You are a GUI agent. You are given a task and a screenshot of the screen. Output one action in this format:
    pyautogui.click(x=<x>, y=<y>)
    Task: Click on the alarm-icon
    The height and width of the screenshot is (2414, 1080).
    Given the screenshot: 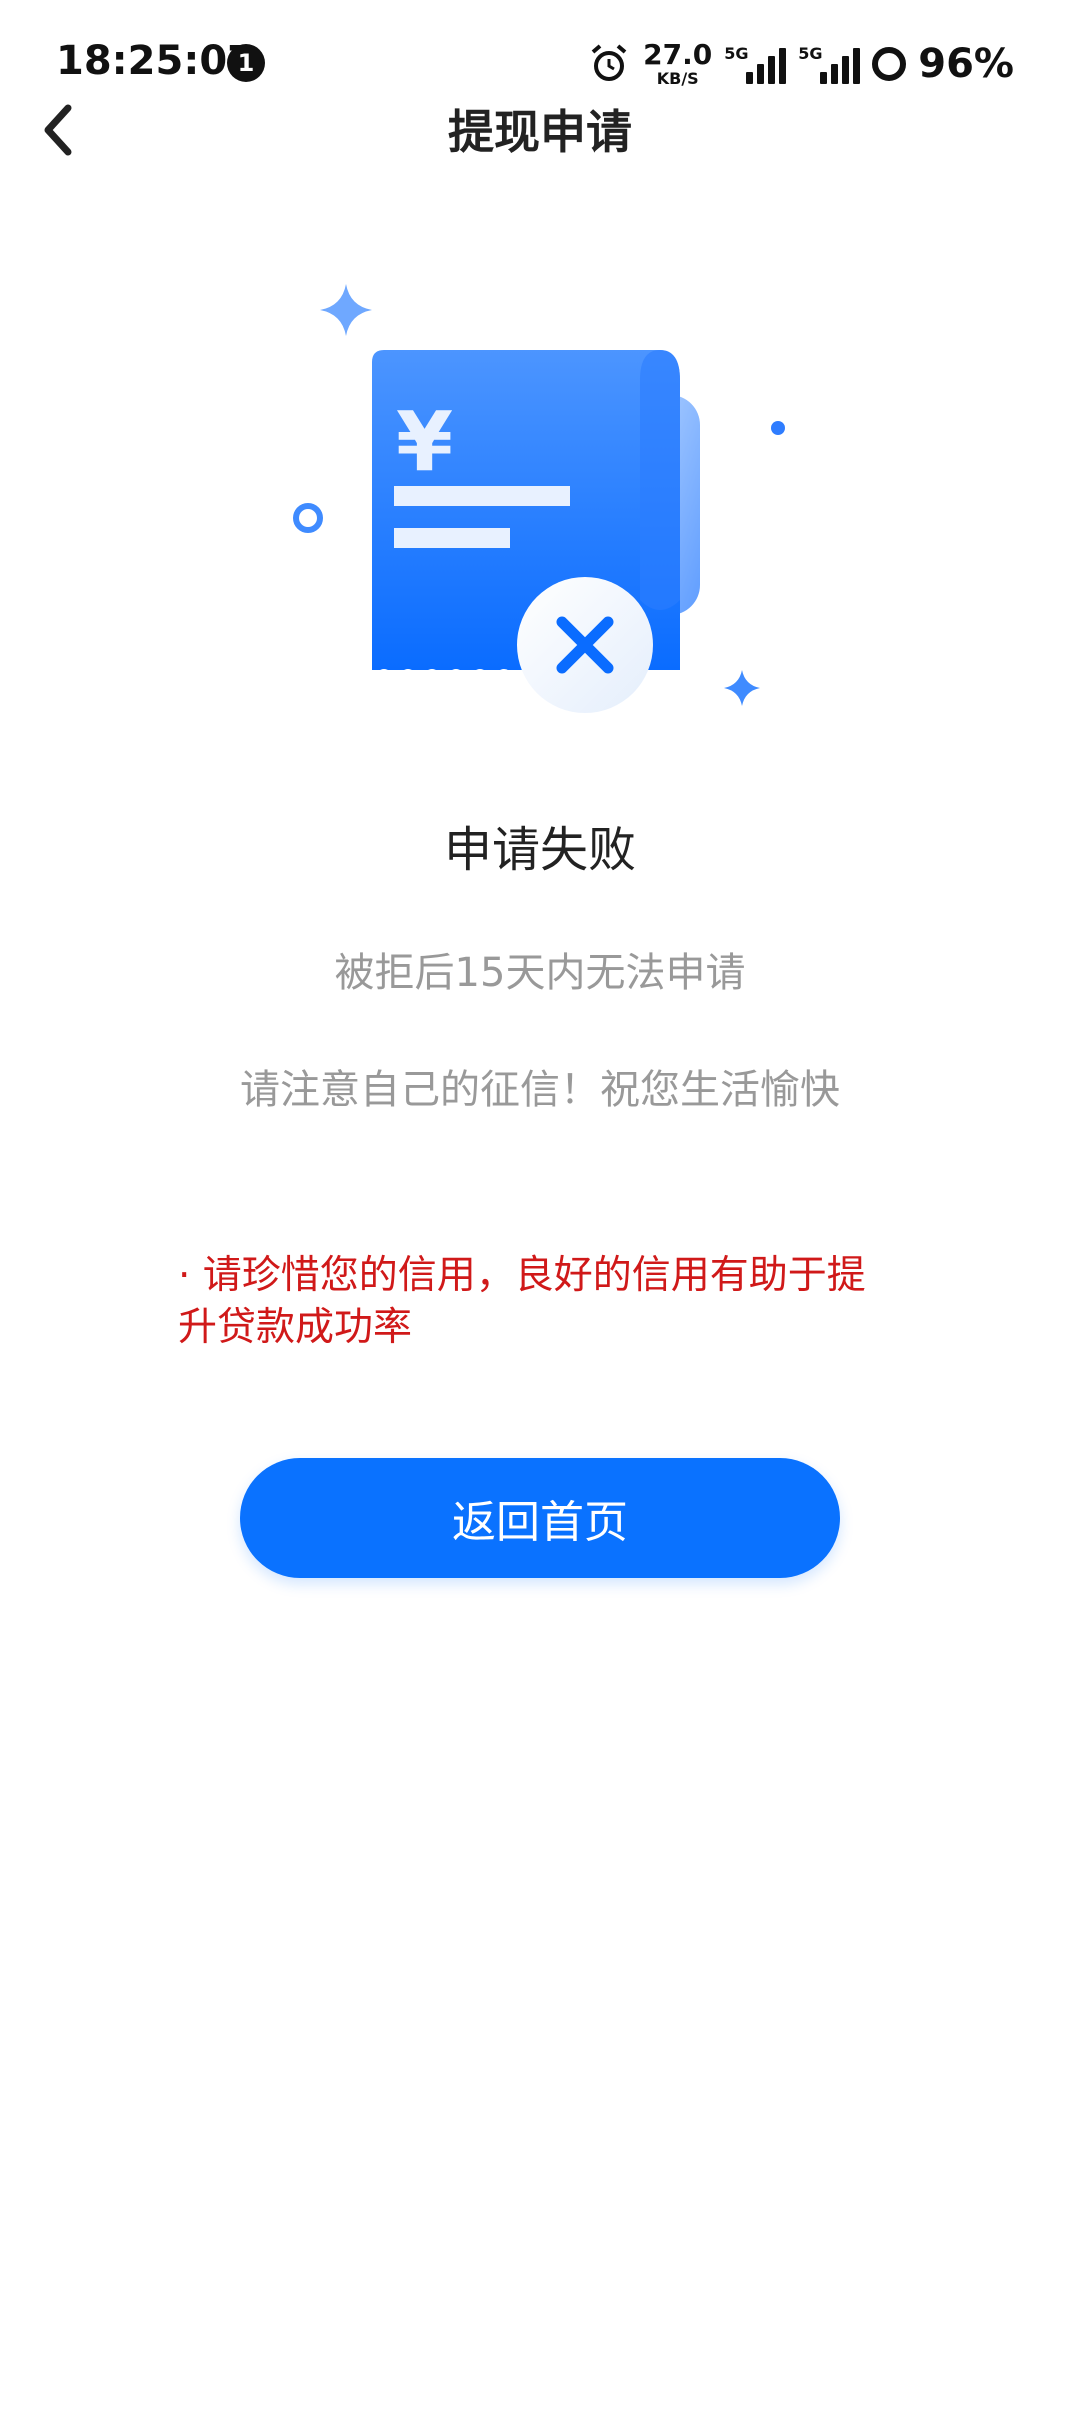 What is the action you would take?
    pyautogui.click(x=609, y=62)
    